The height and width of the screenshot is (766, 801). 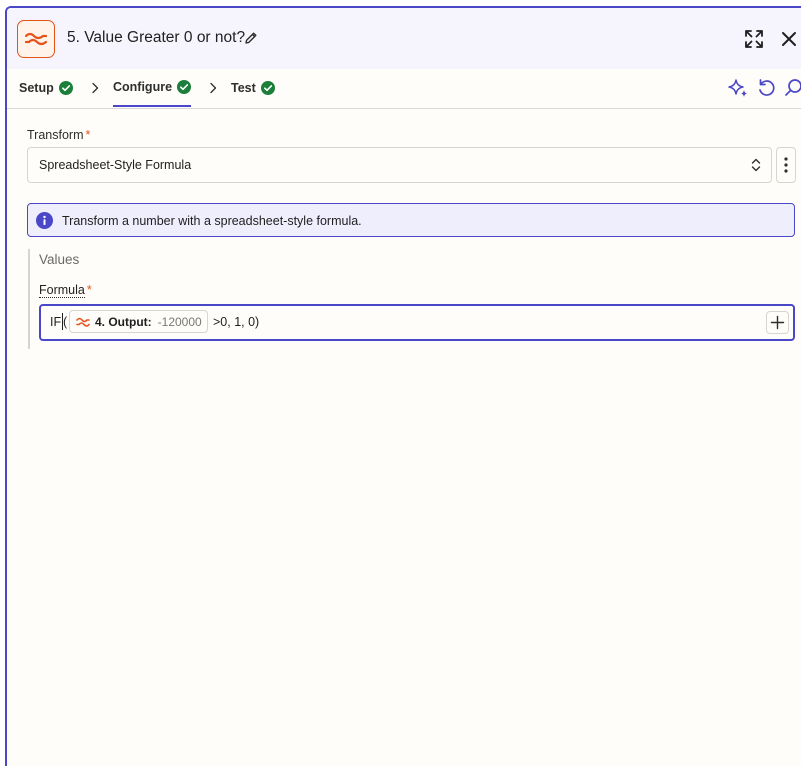 What do you see at coordinates (115, 165) in the screenshot?
I see `transform-select-value: Spreadsheet-Style Formula` at bounding box center [115, 165].